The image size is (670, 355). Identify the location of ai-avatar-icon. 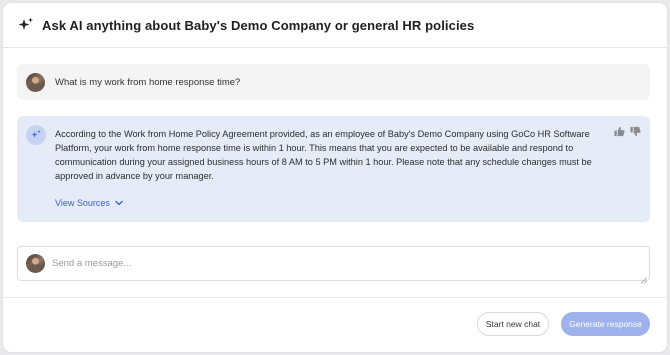
(36, 135).